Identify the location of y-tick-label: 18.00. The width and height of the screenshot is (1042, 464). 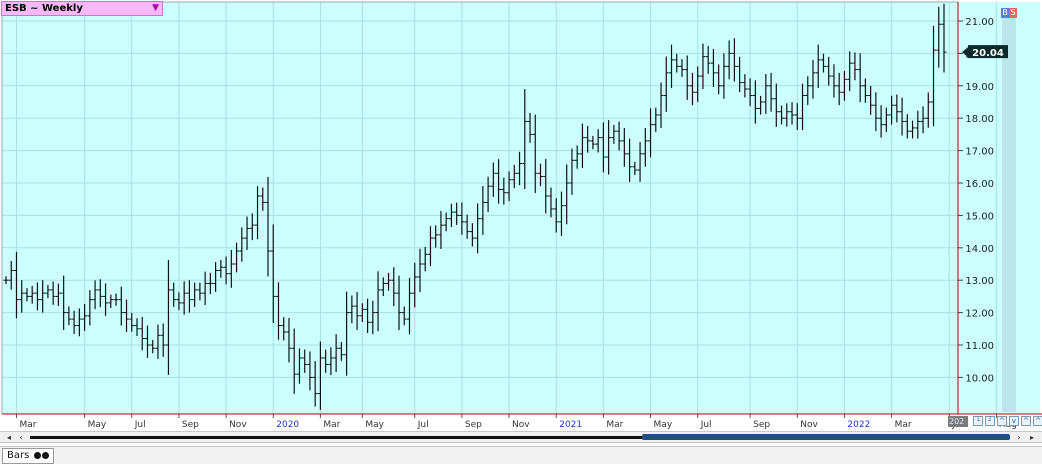
(979, 119).